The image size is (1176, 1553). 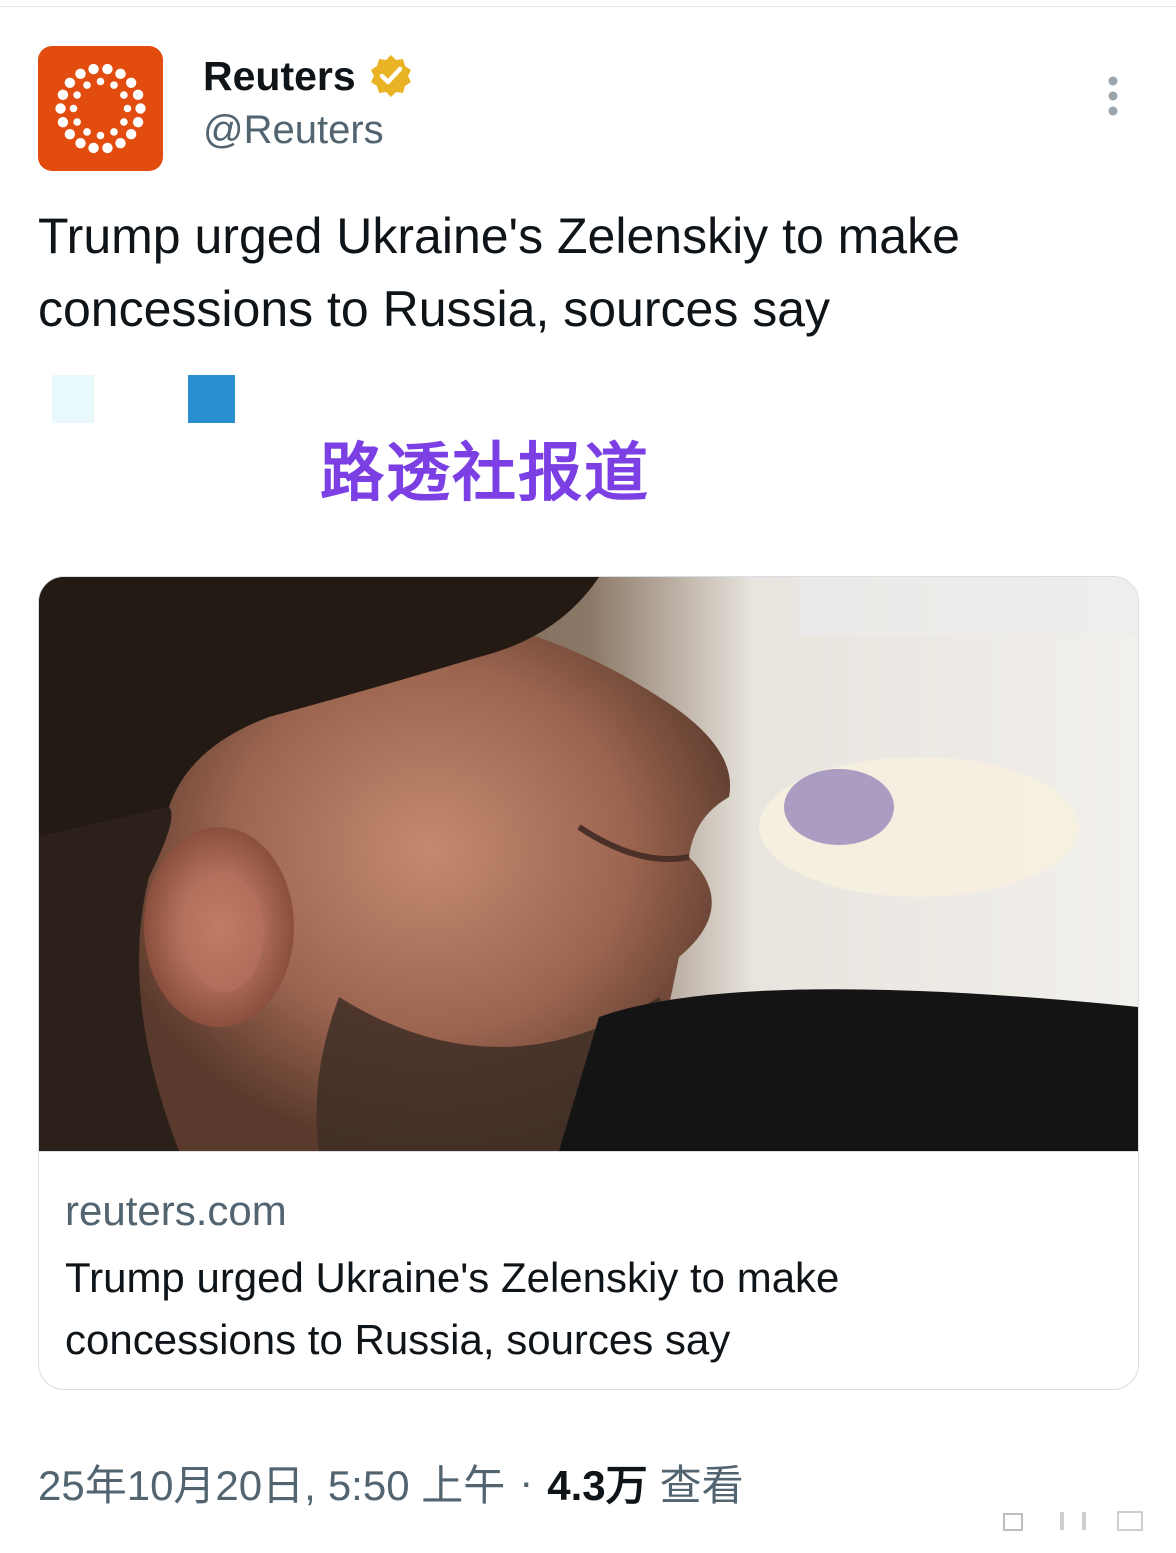 I want to click on author-display-name: Reuters, so click(x=279, y=76).